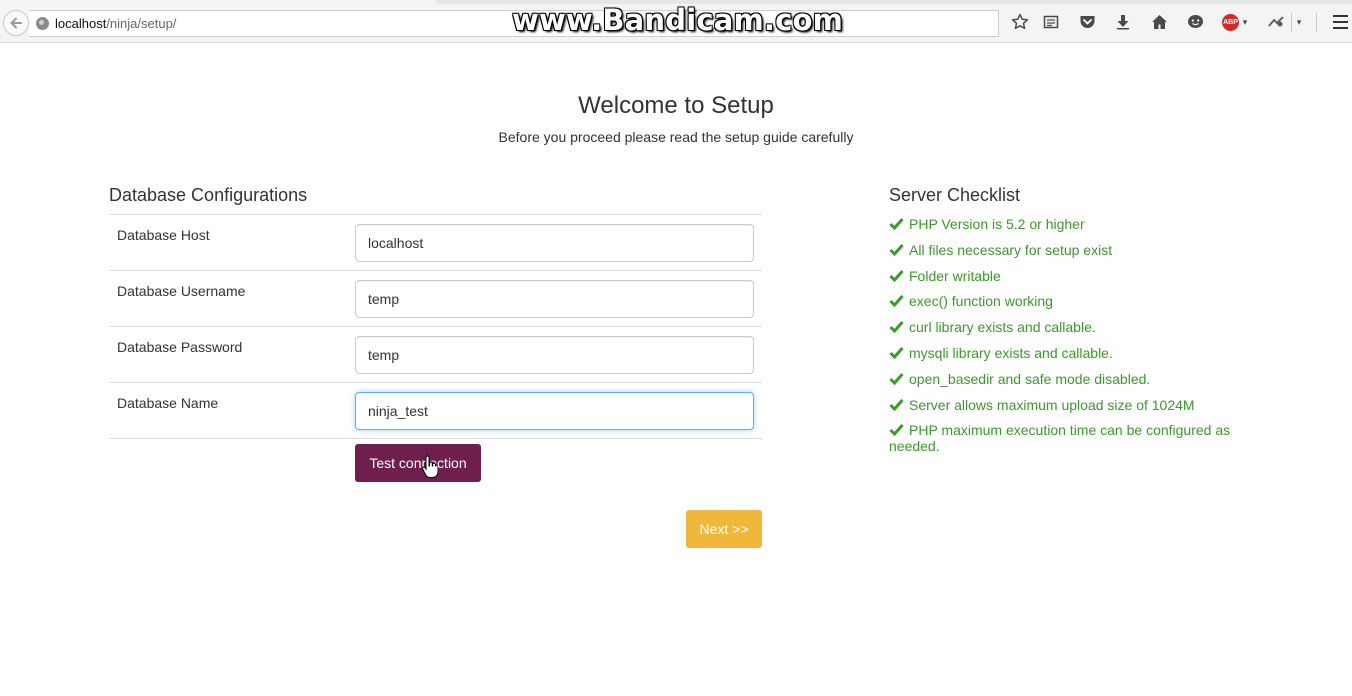  Describe the element at coordinates (554, 299) in the screenshot. I see `database-username-input` at that location.